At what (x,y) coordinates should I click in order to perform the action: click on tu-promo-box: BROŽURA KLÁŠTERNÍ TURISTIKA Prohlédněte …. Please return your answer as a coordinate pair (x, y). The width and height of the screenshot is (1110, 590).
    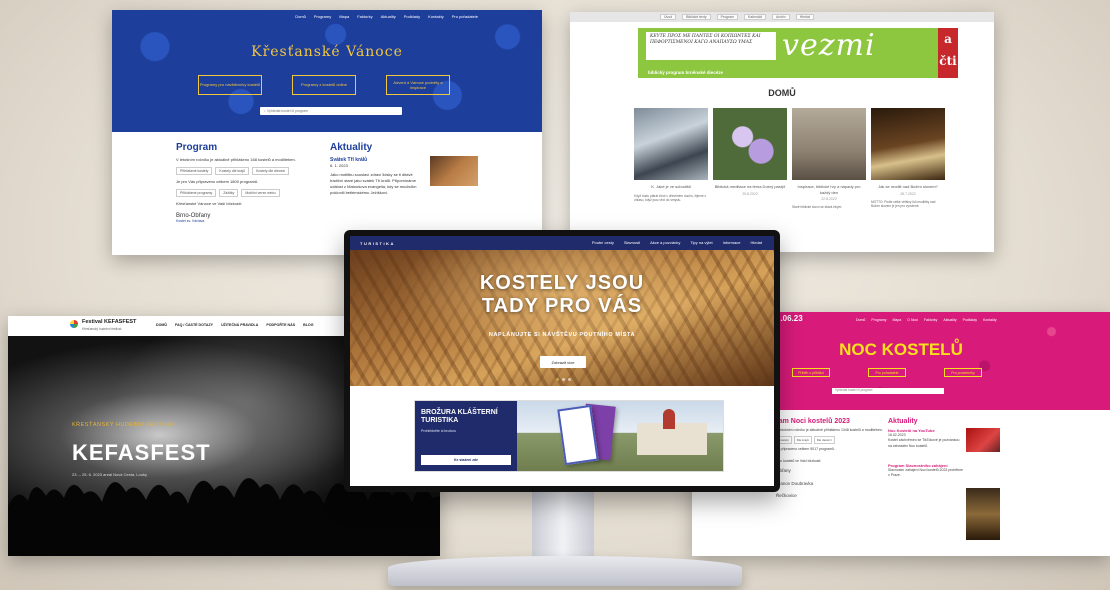
    Looking at the image, I should click on (466, 436).